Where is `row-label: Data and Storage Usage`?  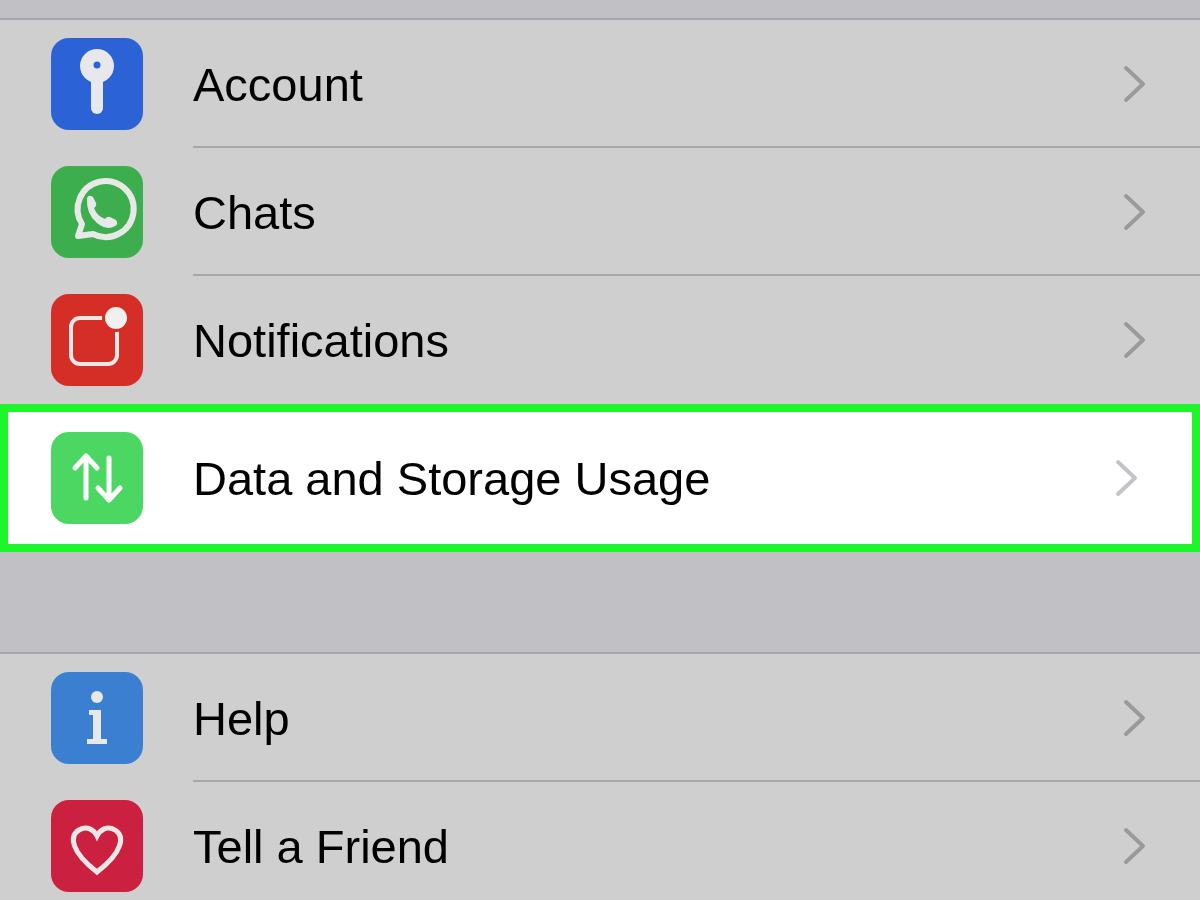 row-label: Data and Storage Usage is located at coordinates (452, 478).